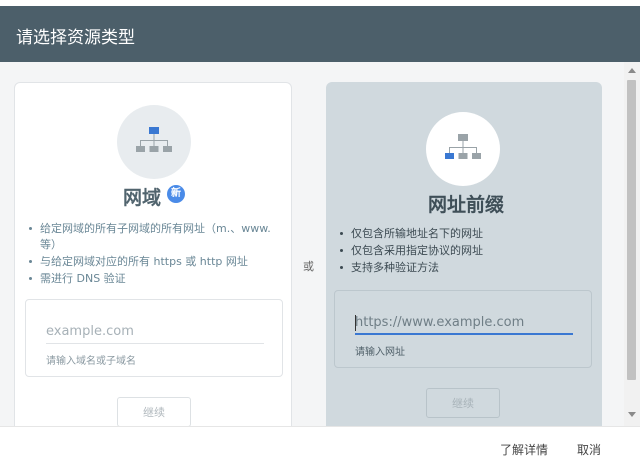 This screenshot has height=473, width=640. Describe the element at coordinates (632, 70) in the screenshot. I see `scroll-up-arrow-icon` at that location.